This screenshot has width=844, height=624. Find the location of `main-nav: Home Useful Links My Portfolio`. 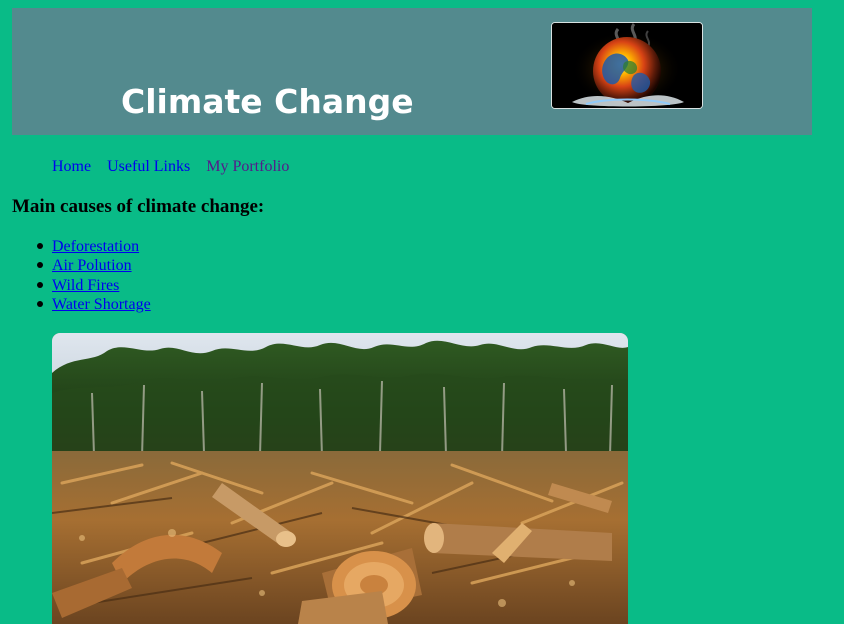

main-nav: Home Useful Links My Portfolio is located at coordinates (176, 167).